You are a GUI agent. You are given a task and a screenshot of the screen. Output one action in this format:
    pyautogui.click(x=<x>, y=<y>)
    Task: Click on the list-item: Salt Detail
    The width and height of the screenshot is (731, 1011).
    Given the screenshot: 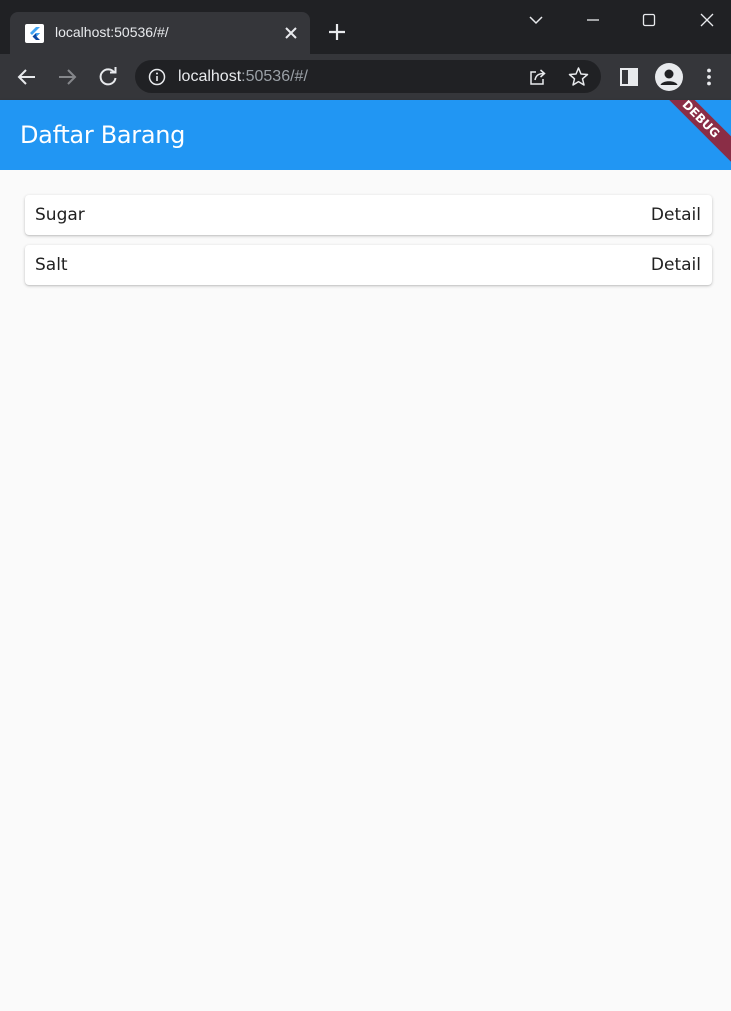 What is the action you would take?
    pyautogui.click(x=368, y=265)
    